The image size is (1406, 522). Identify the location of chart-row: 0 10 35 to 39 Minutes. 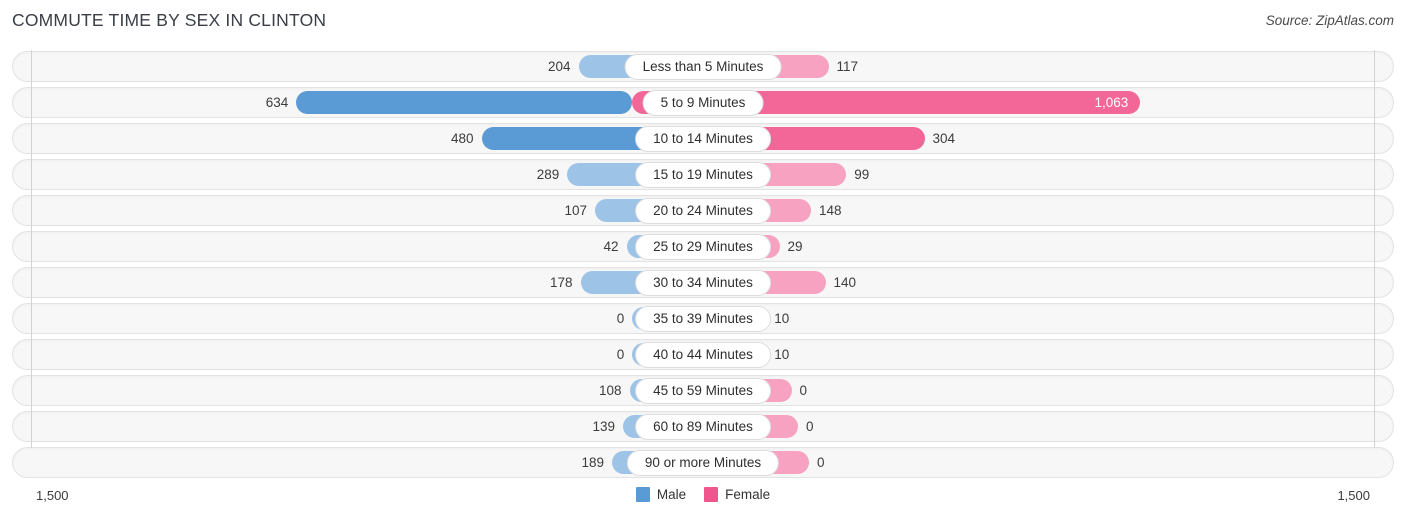
(703, 318).